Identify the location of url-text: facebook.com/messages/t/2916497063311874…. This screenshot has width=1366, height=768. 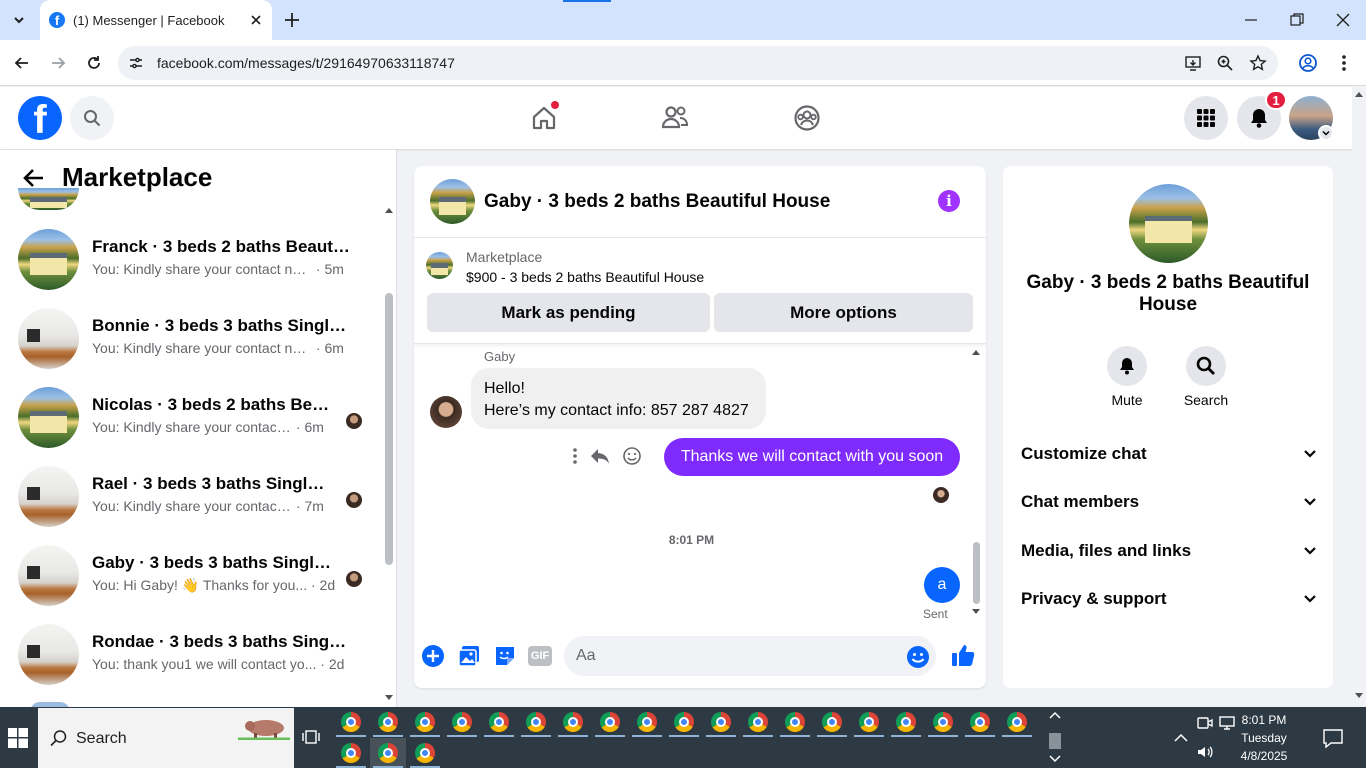
(306, 63).